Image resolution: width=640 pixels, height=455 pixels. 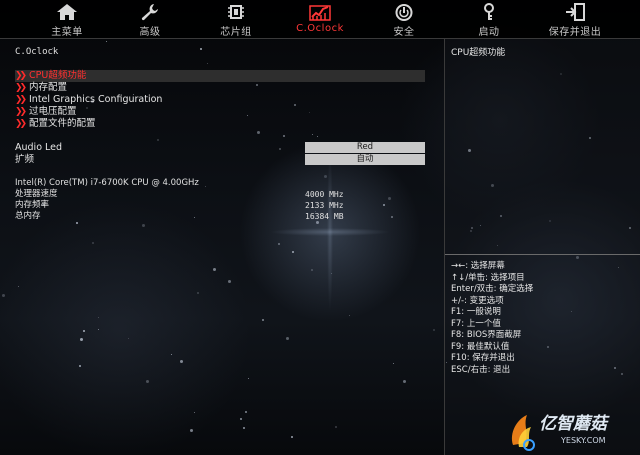 I want to click on menu-item-label: Intel Graphics Configuration, so click(x=96, y=99).